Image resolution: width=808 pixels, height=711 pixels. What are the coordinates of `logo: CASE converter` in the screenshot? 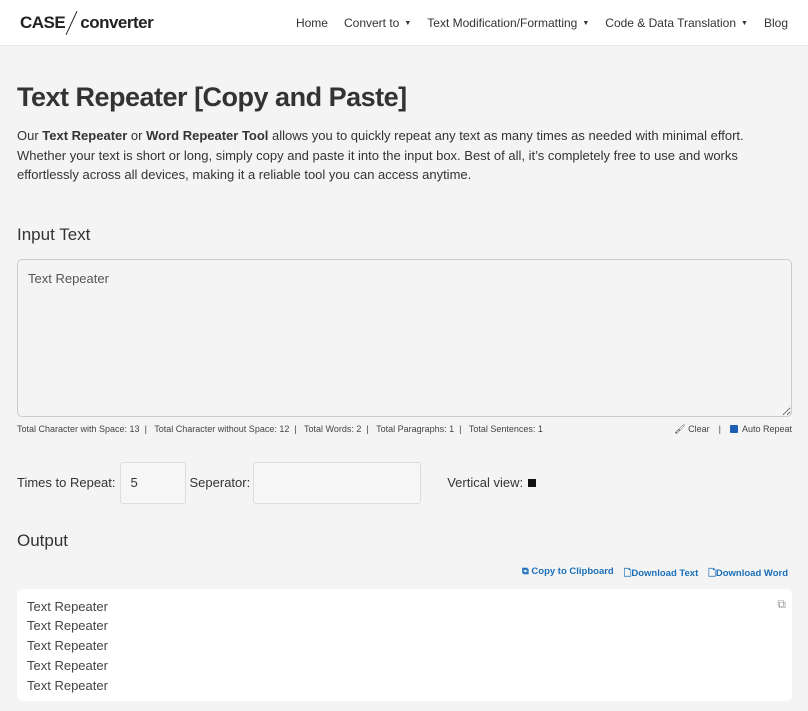 It's located at (87, 23).